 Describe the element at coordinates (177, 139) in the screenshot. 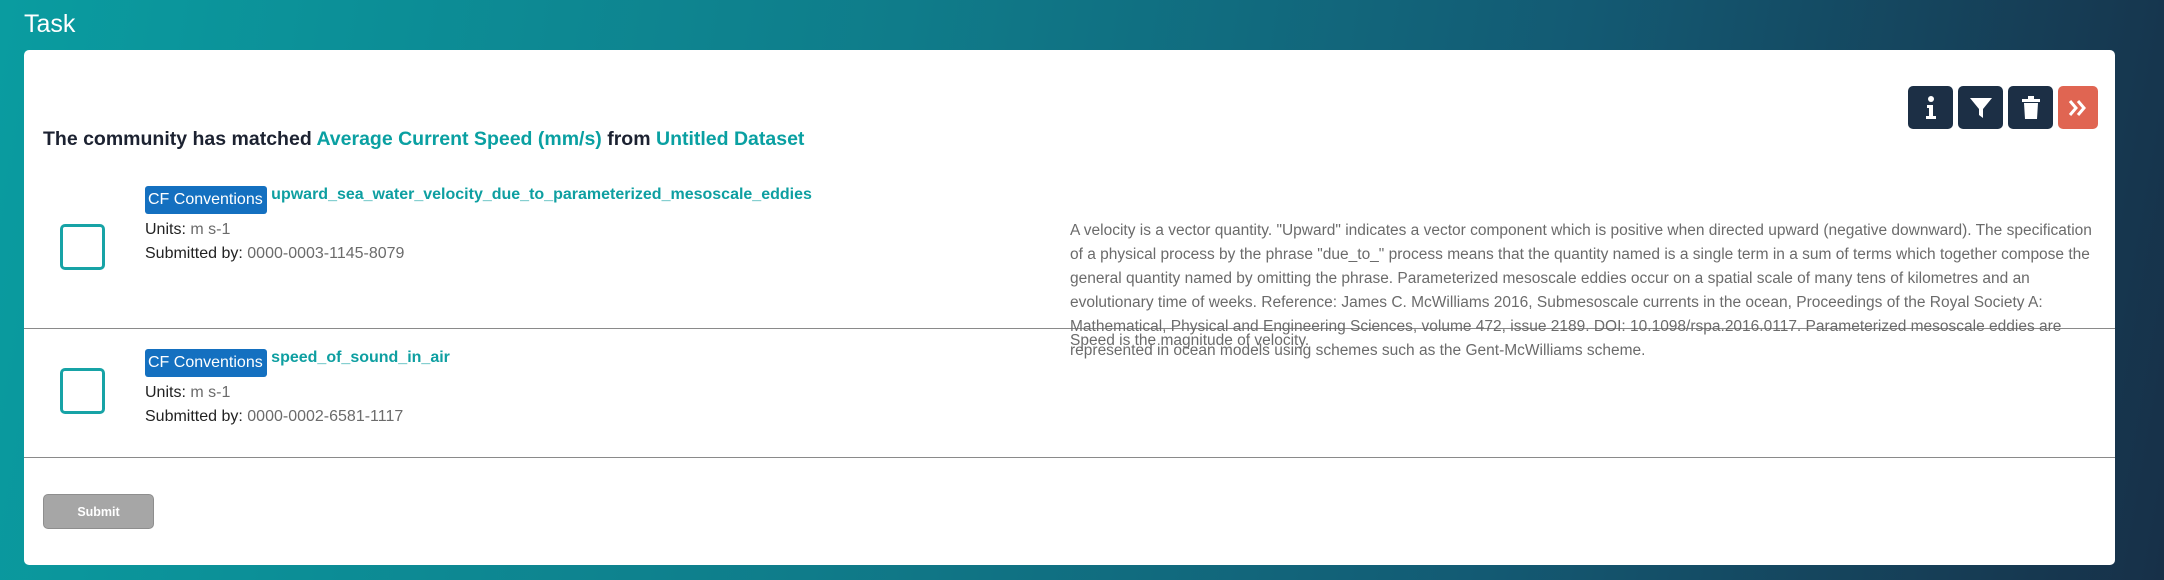

I see `heading-prefix: The community has matched` at that location.